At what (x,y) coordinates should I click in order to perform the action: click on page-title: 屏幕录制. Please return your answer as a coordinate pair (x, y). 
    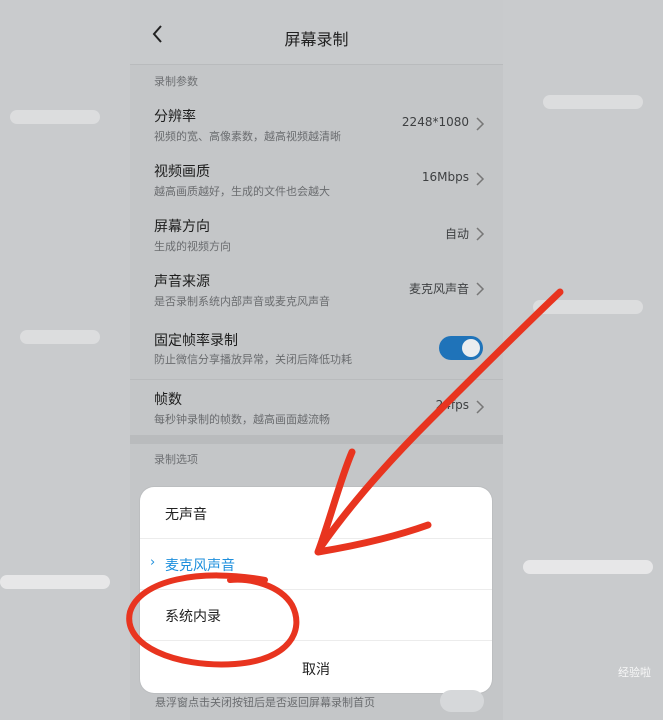
    Looking at the image, I should click on (316, 39).